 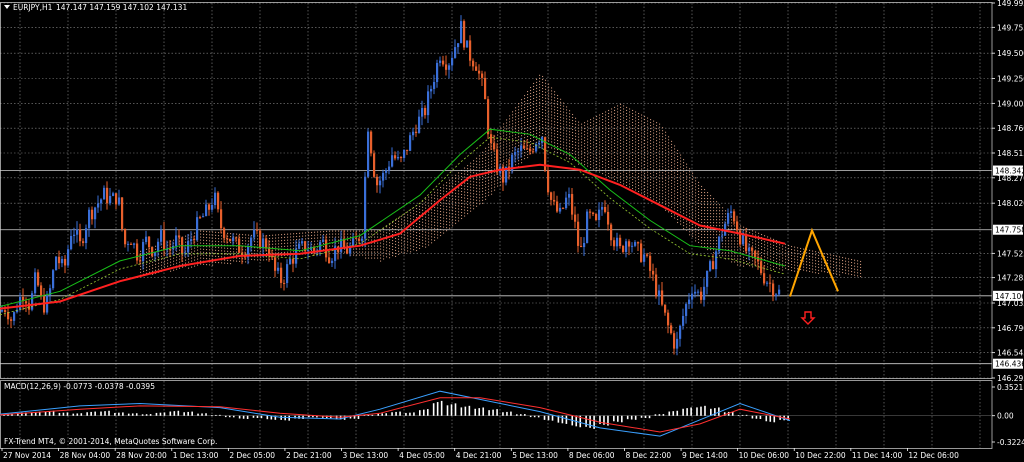 What do you see at coordinates (141, 455) in the screenshot?
I see `time-tick-label: 28 Nov 20:00` at bounding box center [141, 455].